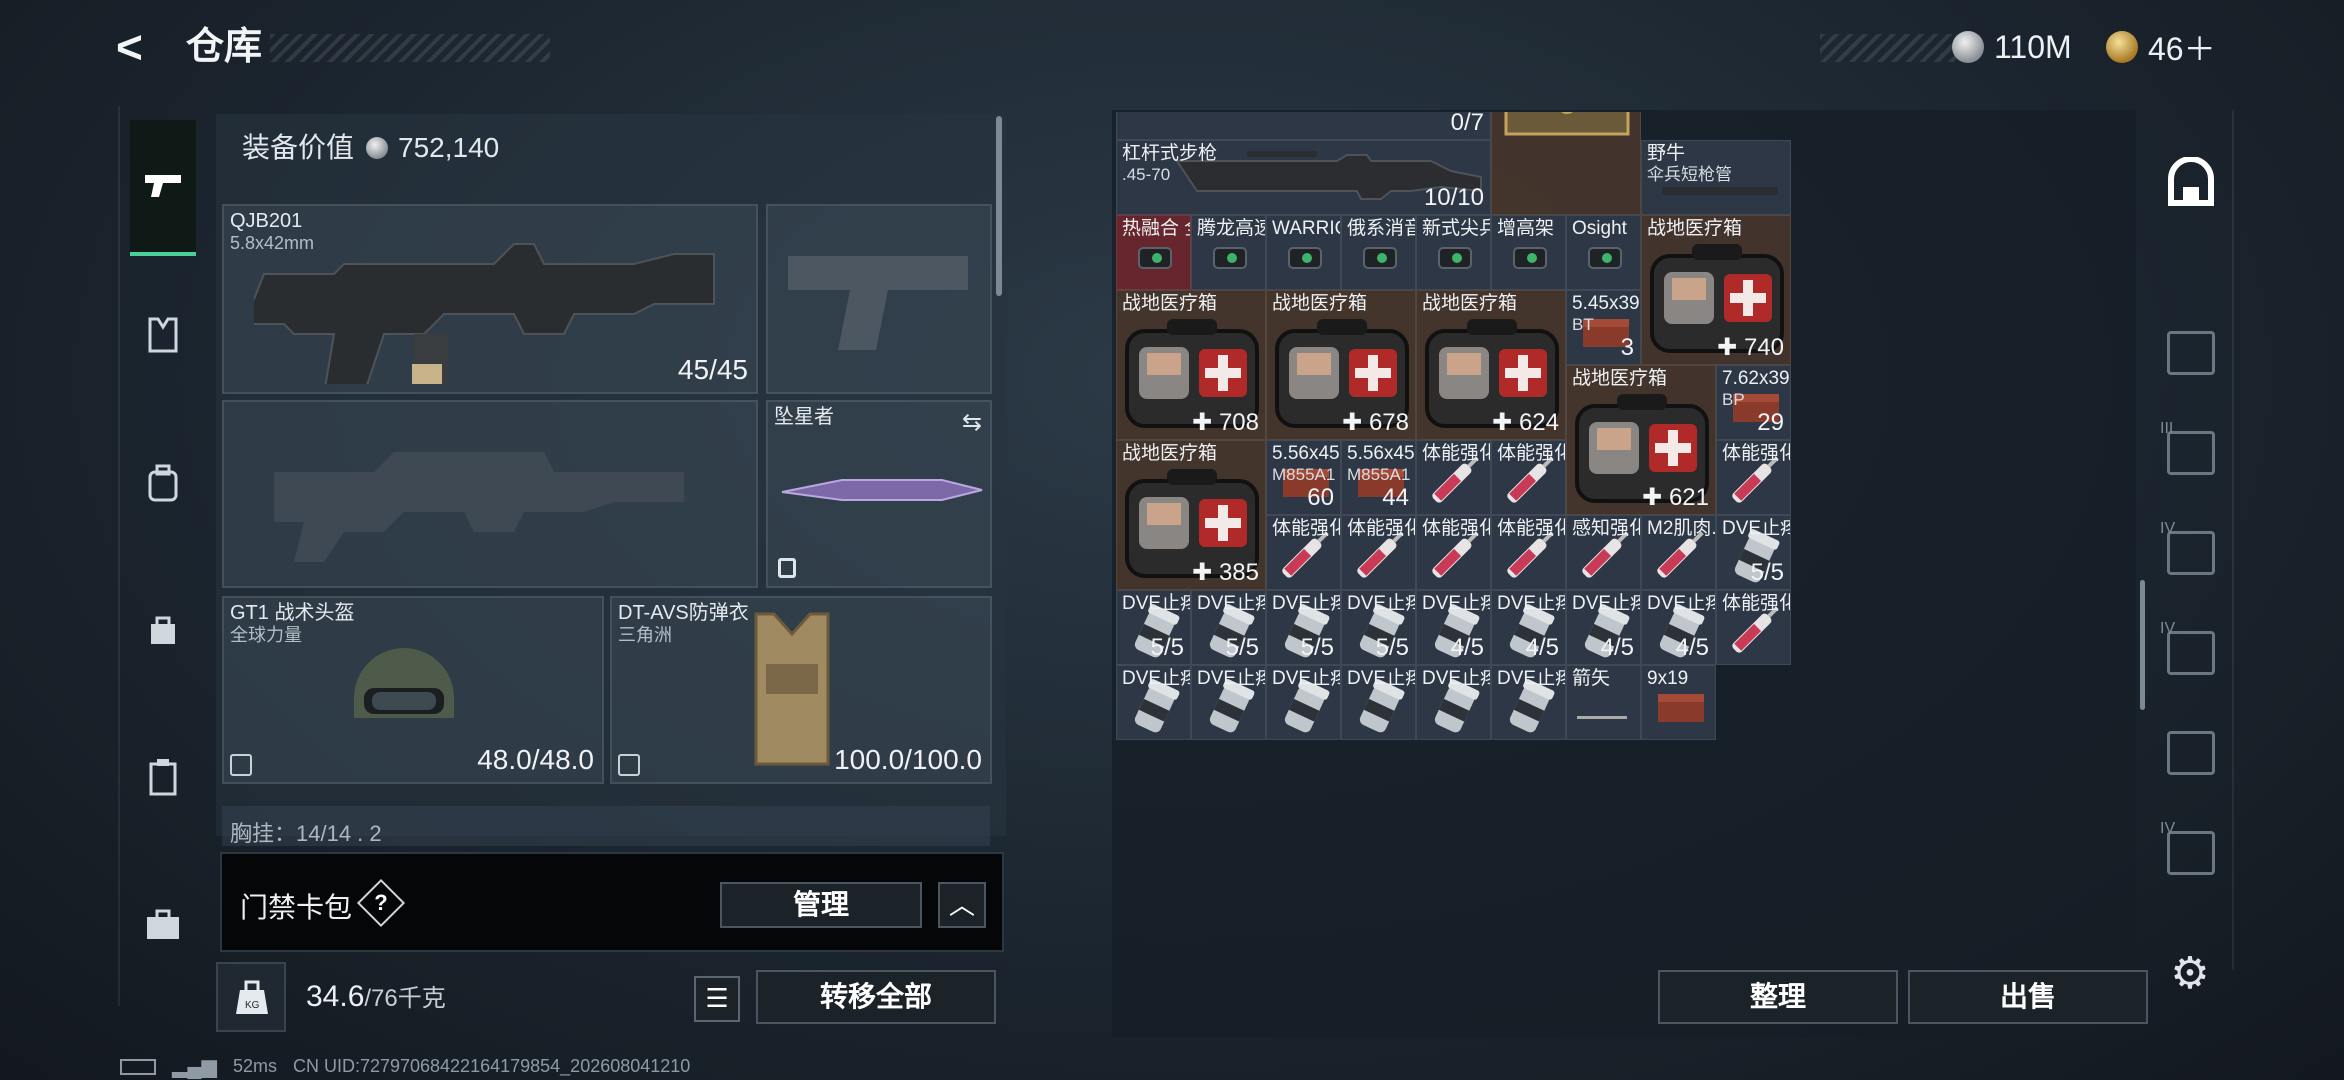 This screenshot has height=1080, width=2344. Describe the element at coordinates (1641, 440) in the screenshot. I see `stash-item-med5: 战地医疗箱 ✚ 621` at that location.